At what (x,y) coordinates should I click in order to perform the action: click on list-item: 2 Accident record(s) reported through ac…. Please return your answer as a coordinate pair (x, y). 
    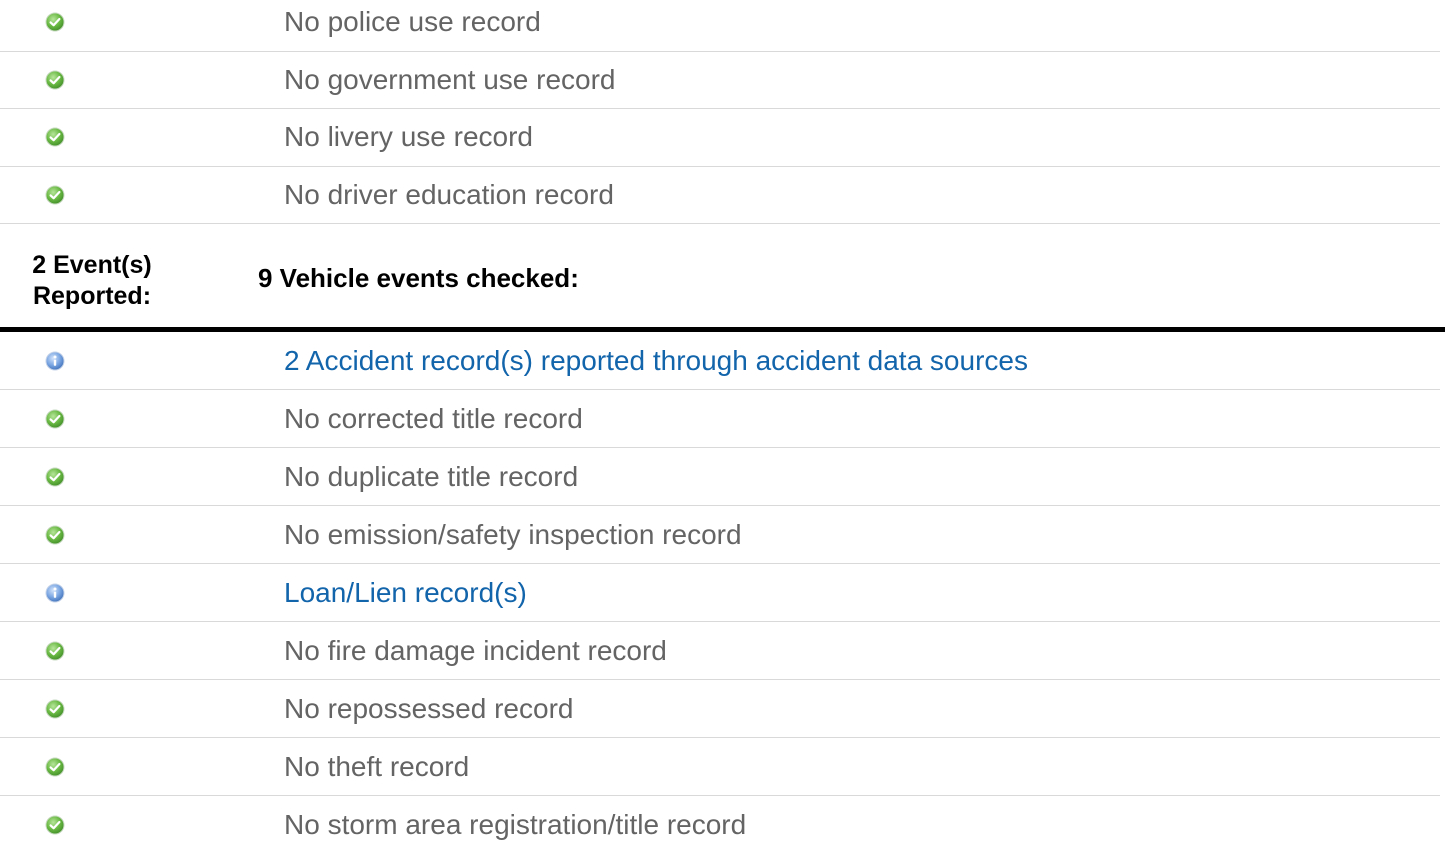
    Looking at the image, I should click on (720, 361).